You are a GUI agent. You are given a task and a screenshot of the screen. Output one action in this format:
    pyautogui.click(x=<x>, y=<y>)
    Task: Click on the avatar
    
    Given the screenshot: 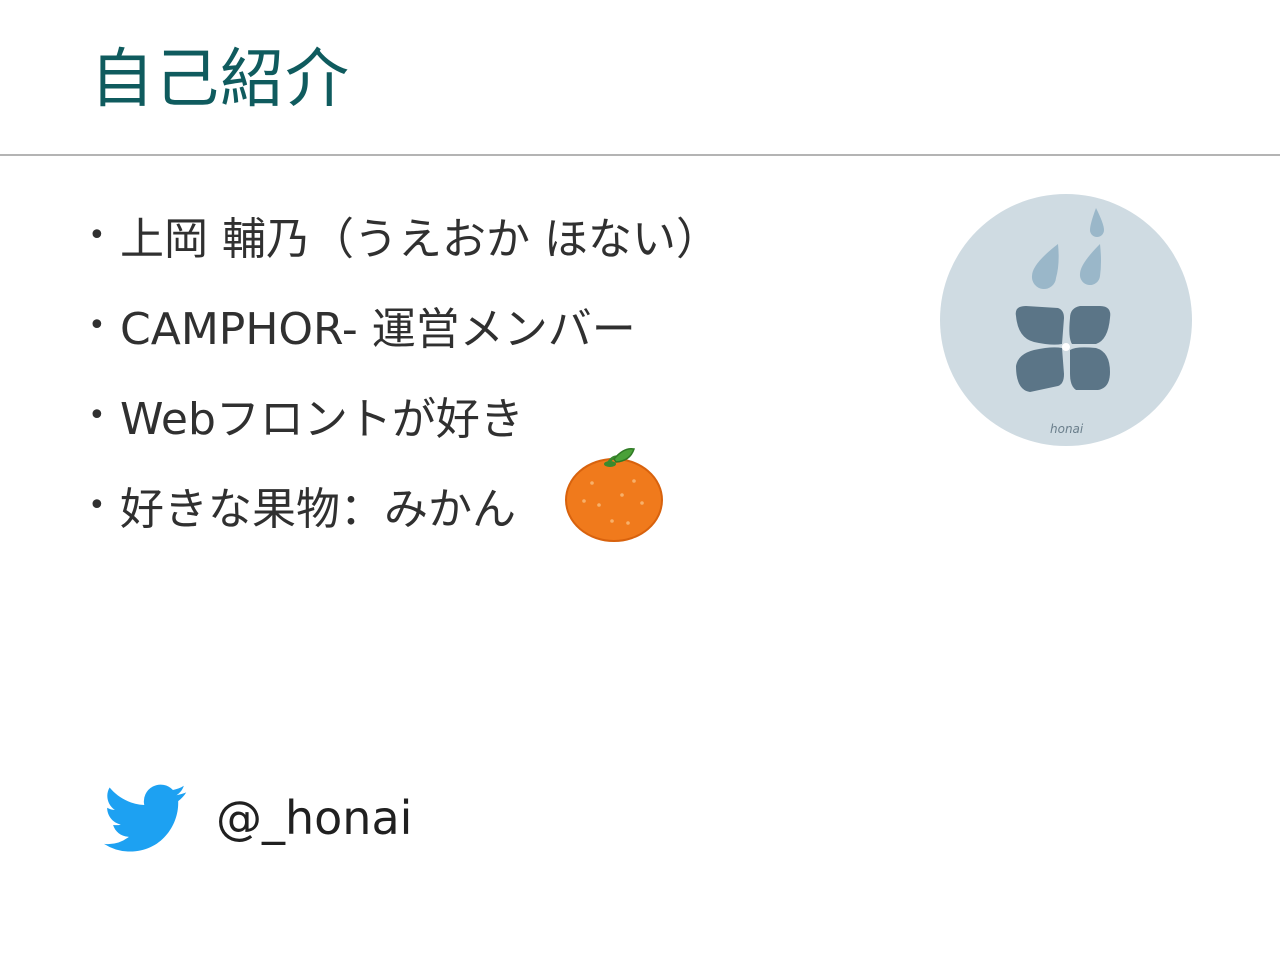 What is the action you would take?
    pyautogui.click(x=1066, y=320)
    